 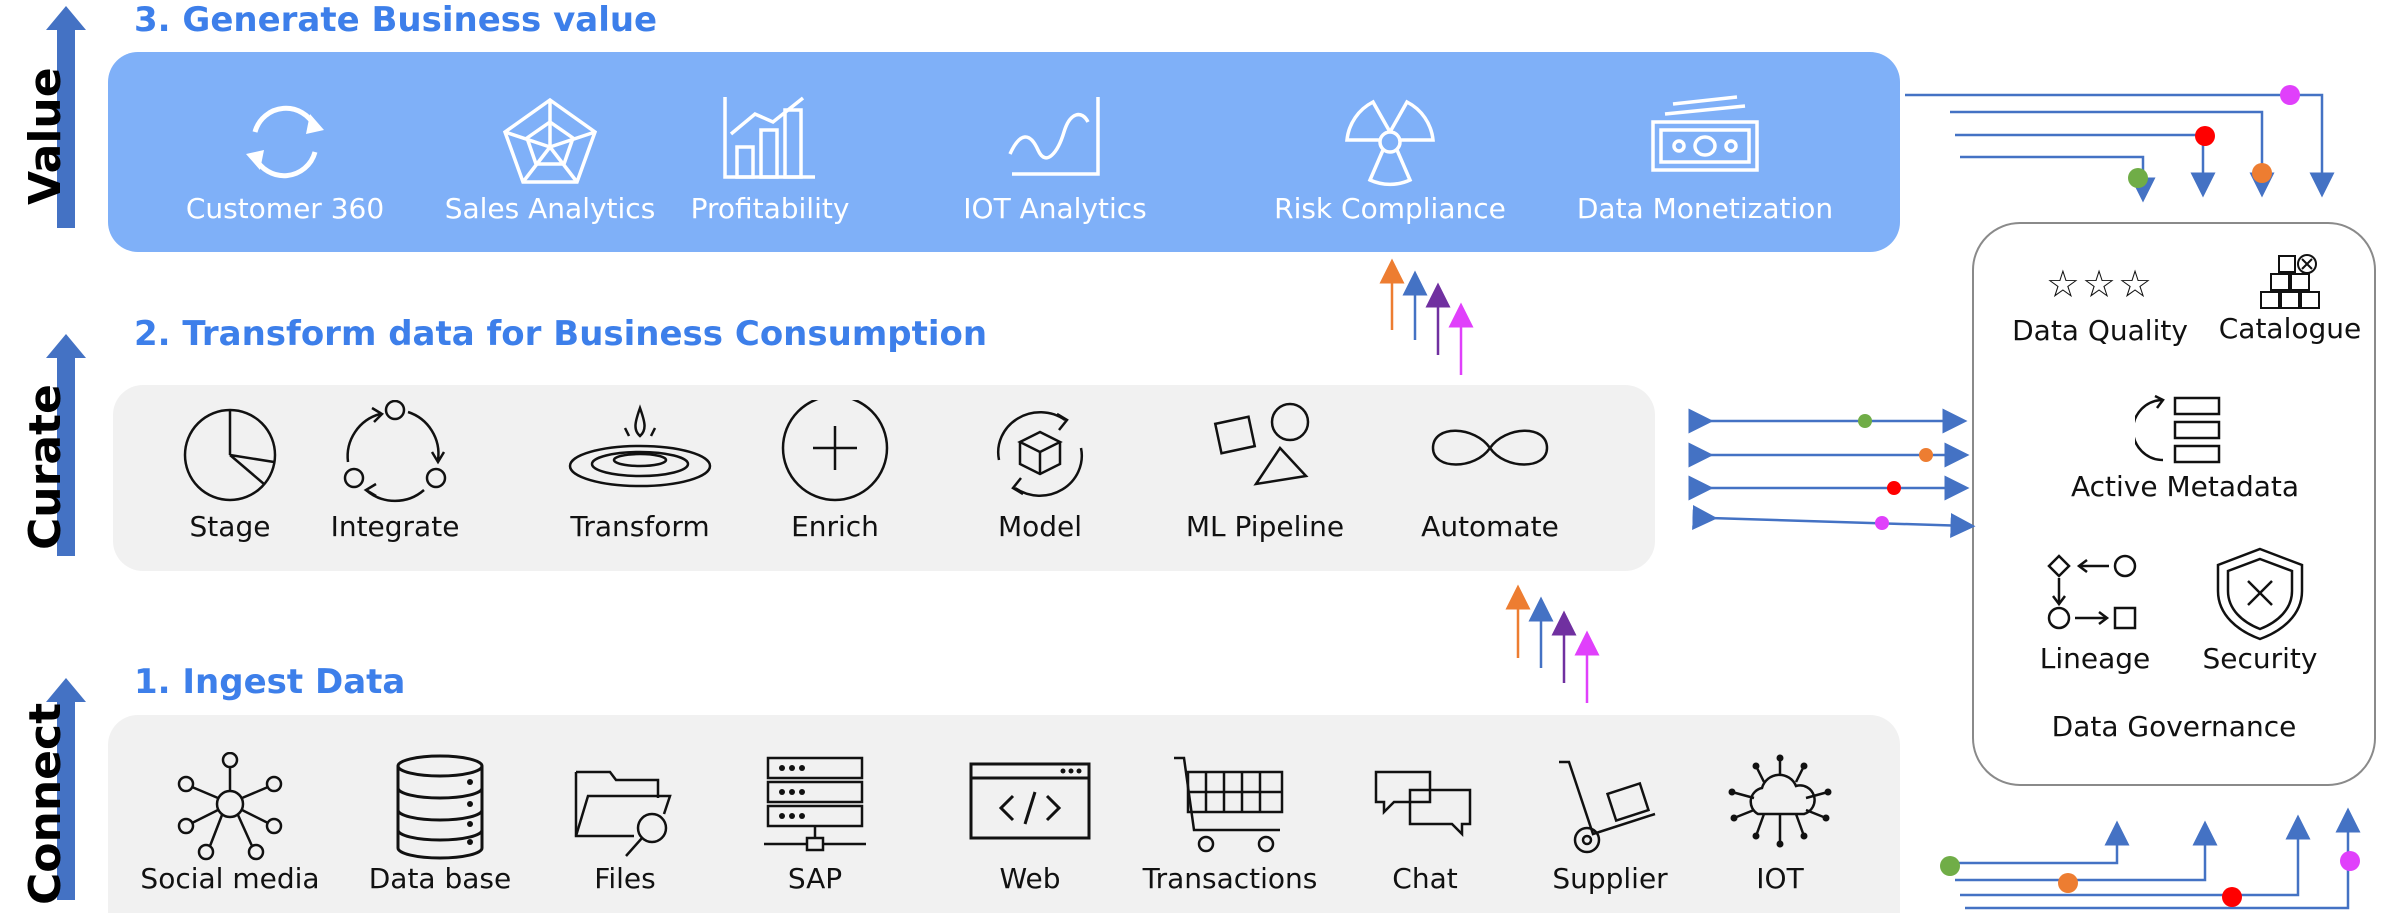 I want to click on connect-to-curate-arrows, so click(x=1552, y=643).